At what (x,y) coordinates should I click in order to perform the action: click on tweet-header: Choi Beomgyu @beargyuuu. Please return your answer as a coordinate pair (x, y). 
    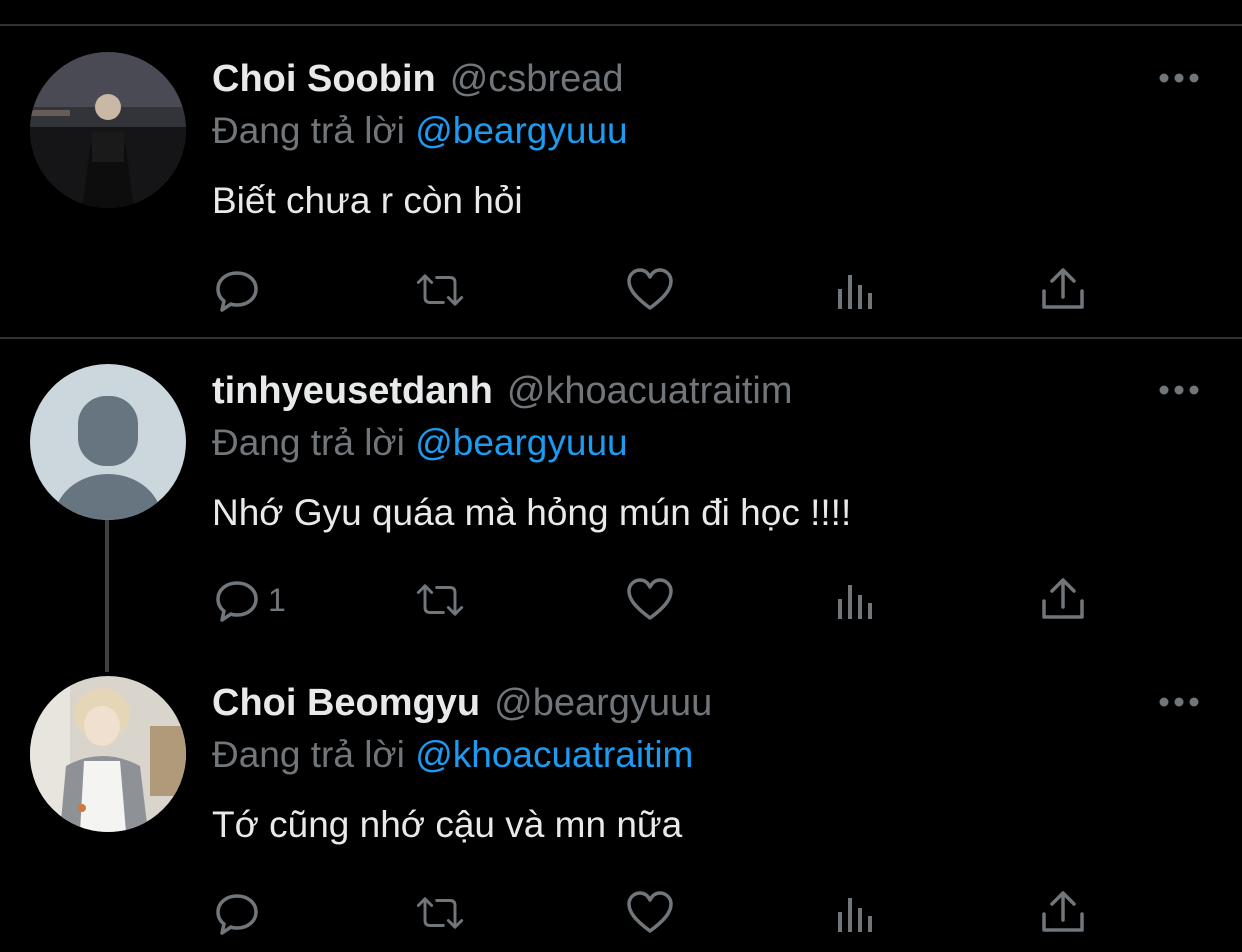
    Looking at the image, I should click on (462, 703).